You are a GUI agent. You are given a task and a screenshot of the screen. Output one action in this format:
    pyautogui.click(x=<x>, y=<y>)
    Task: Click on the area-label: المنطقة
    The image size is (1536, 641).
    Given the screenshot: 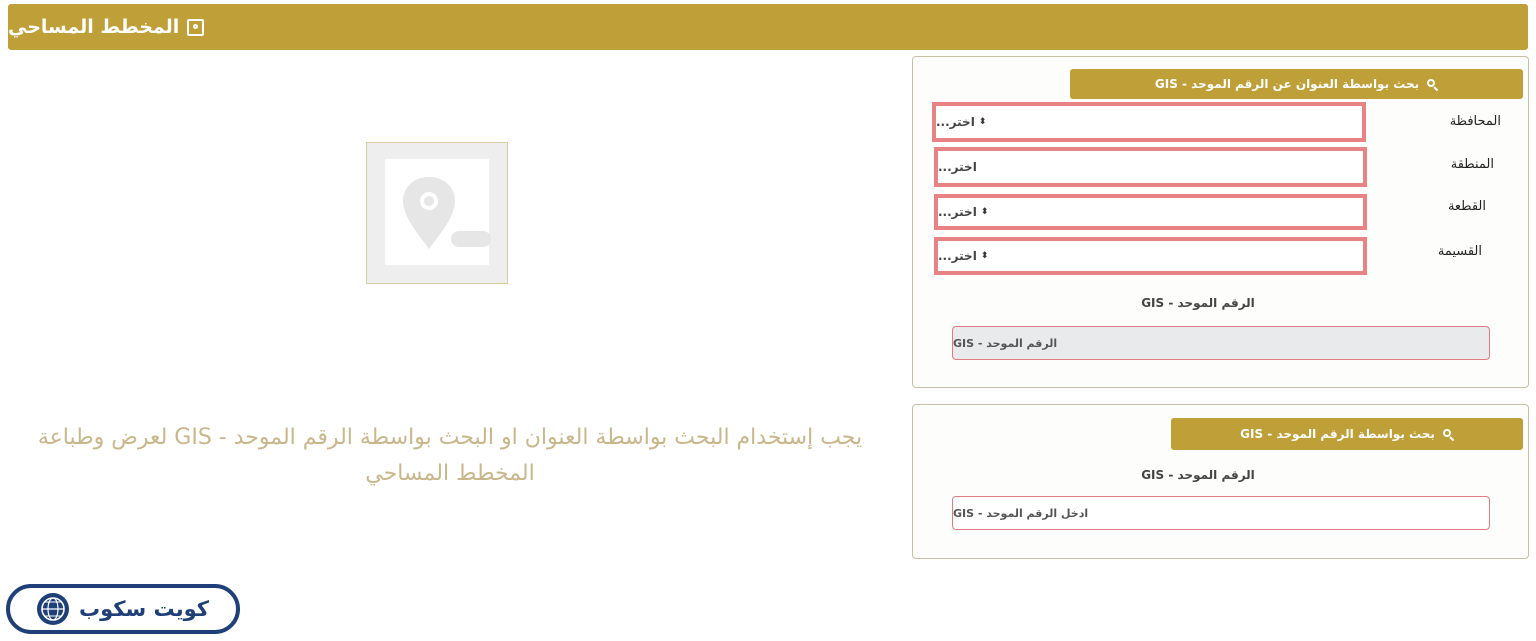 What is the action you would take?
    pyautogui.click(x=1472, y=164)
    